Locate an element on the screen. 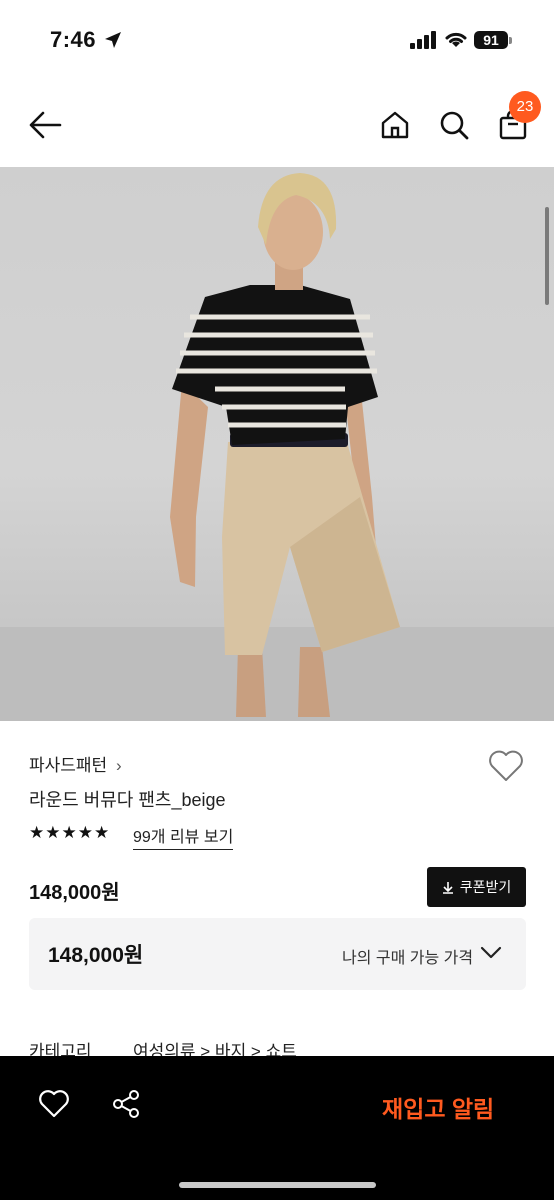 This screenshot has width=554, height=1200. brand-name: 파사드패턴 is located at coordinates (68, 765).